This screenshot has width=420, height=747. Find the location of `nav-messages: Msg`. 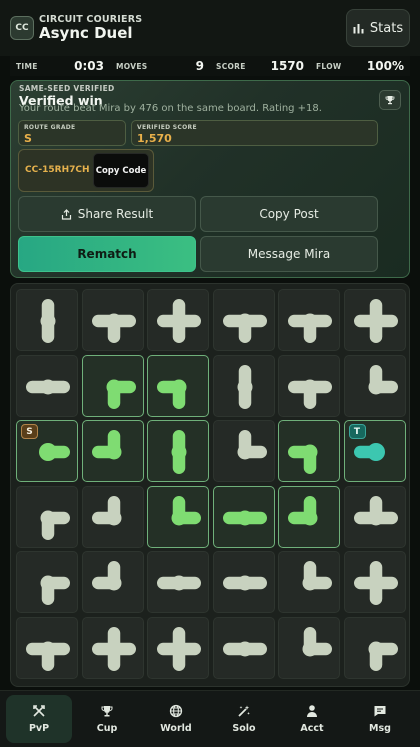

nav-messages: Msg is located at coordinates (380, 719).